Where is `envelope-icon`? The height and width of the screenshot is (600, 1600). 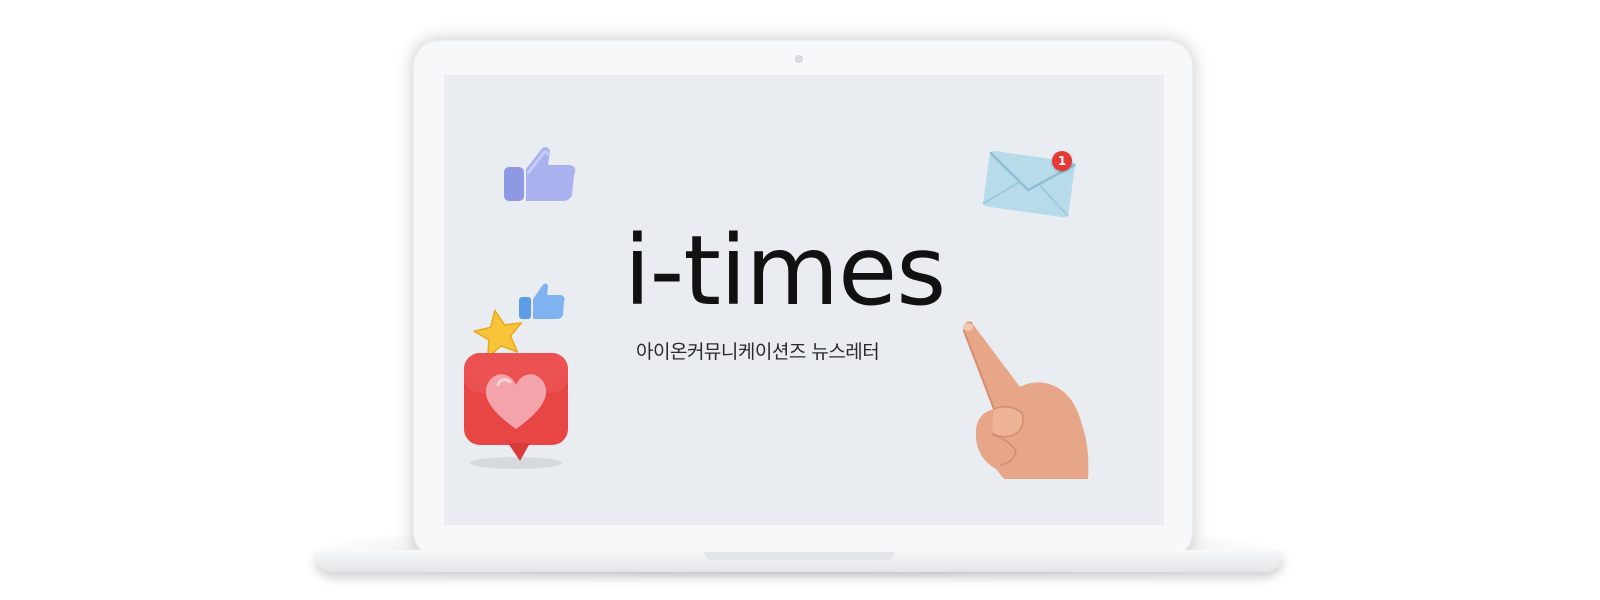 envelope-icon is located at coordinates (1029, 184).